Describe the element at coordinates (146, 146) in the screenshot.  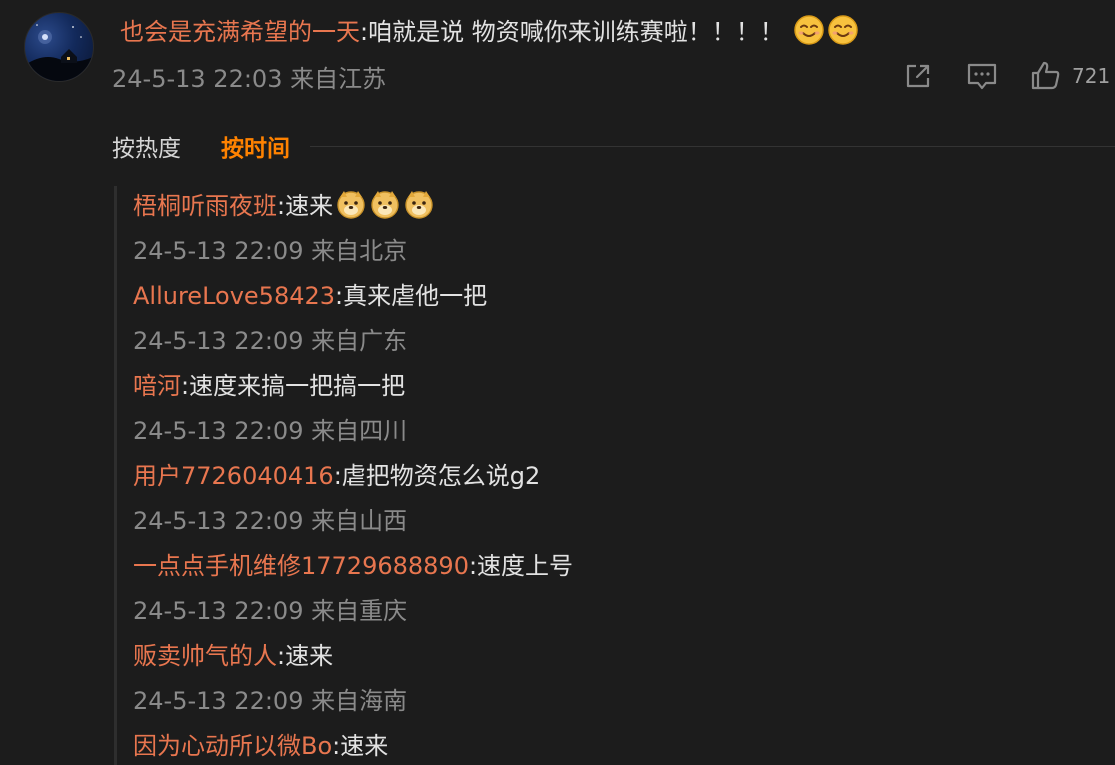
I see `tab-sort-by-hot: 按热度` at that location.